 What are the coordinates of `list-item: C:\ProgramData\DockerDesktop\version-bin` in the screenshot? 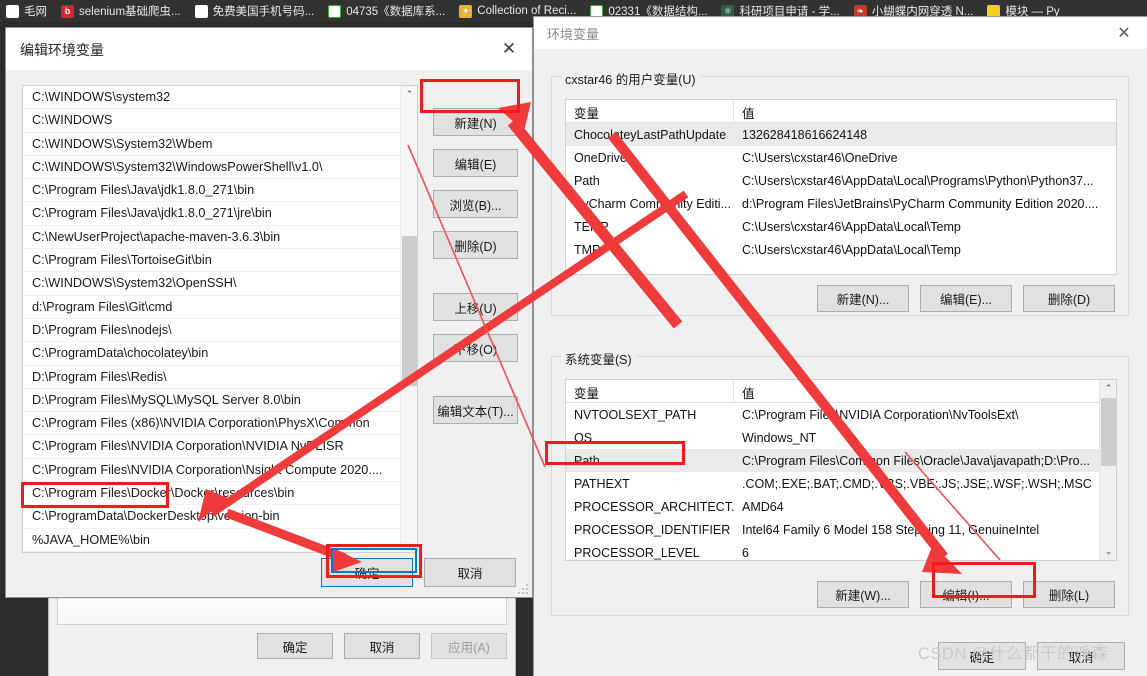 It's located at (220, 517).